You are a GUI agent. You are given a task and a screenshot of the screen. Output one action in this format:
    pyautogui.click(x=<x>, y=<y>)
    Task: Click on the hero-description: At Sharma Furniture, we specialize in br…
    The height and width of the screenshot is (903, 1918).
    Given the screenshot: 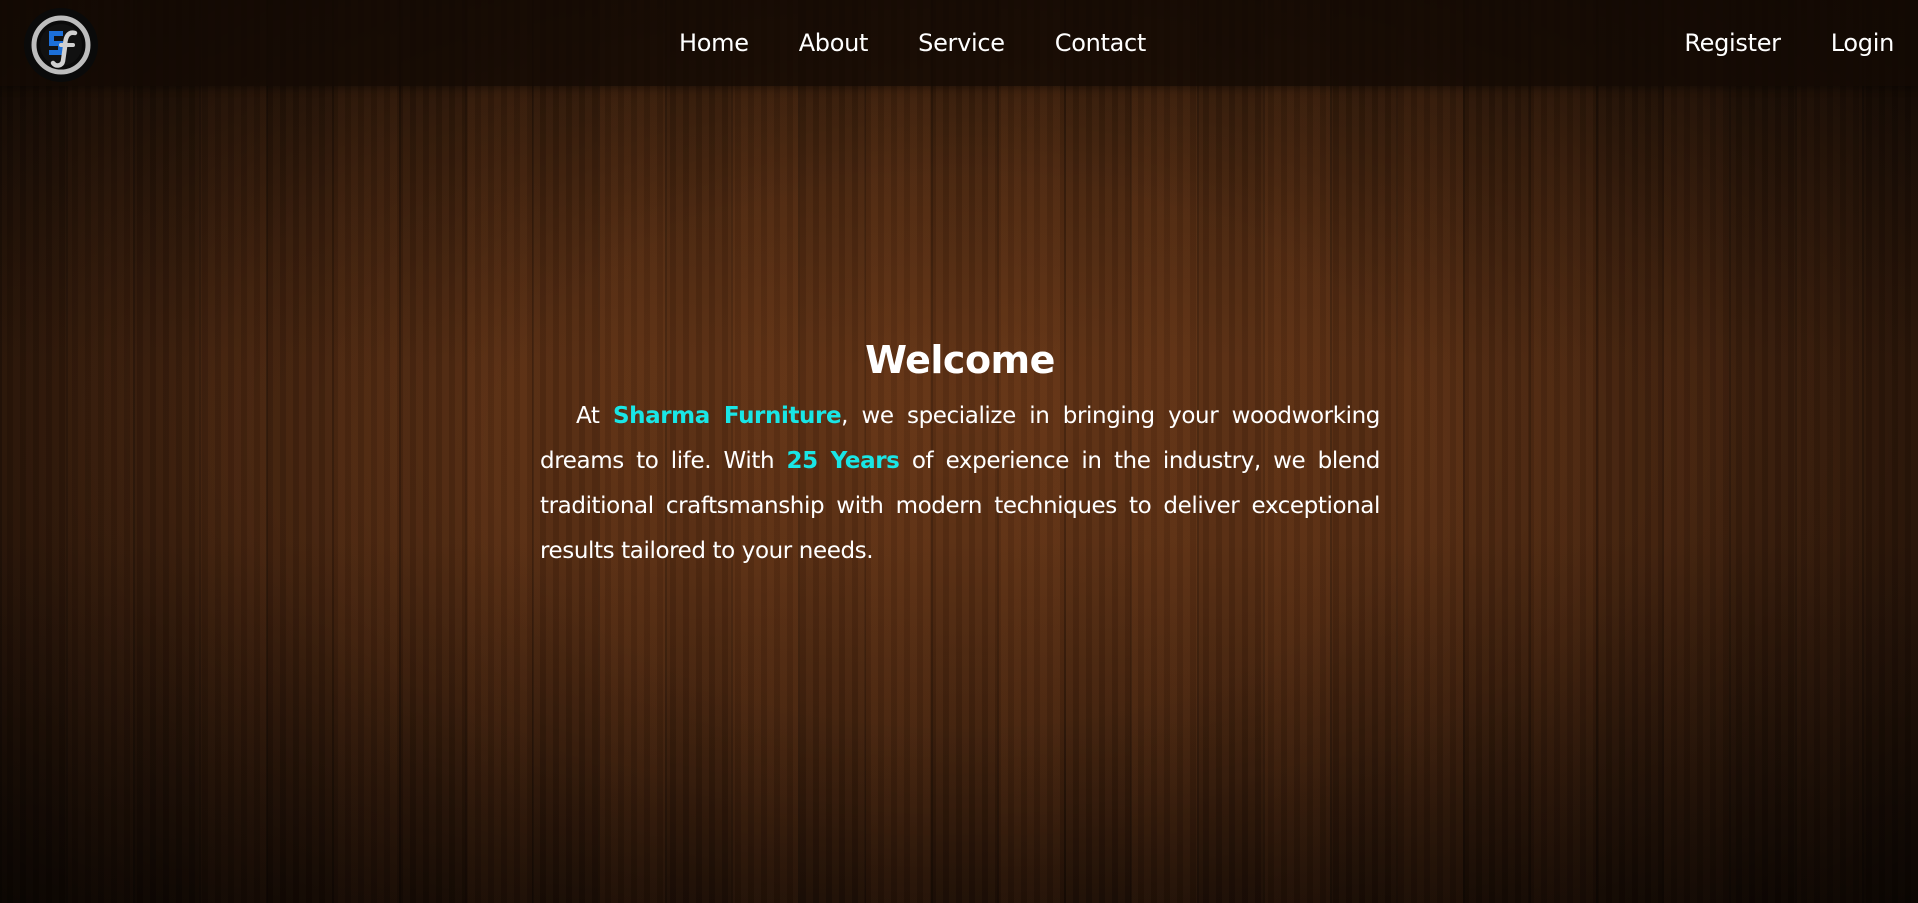 What is the action you would take?
    pyautogui.click(x=960, y=484)
    